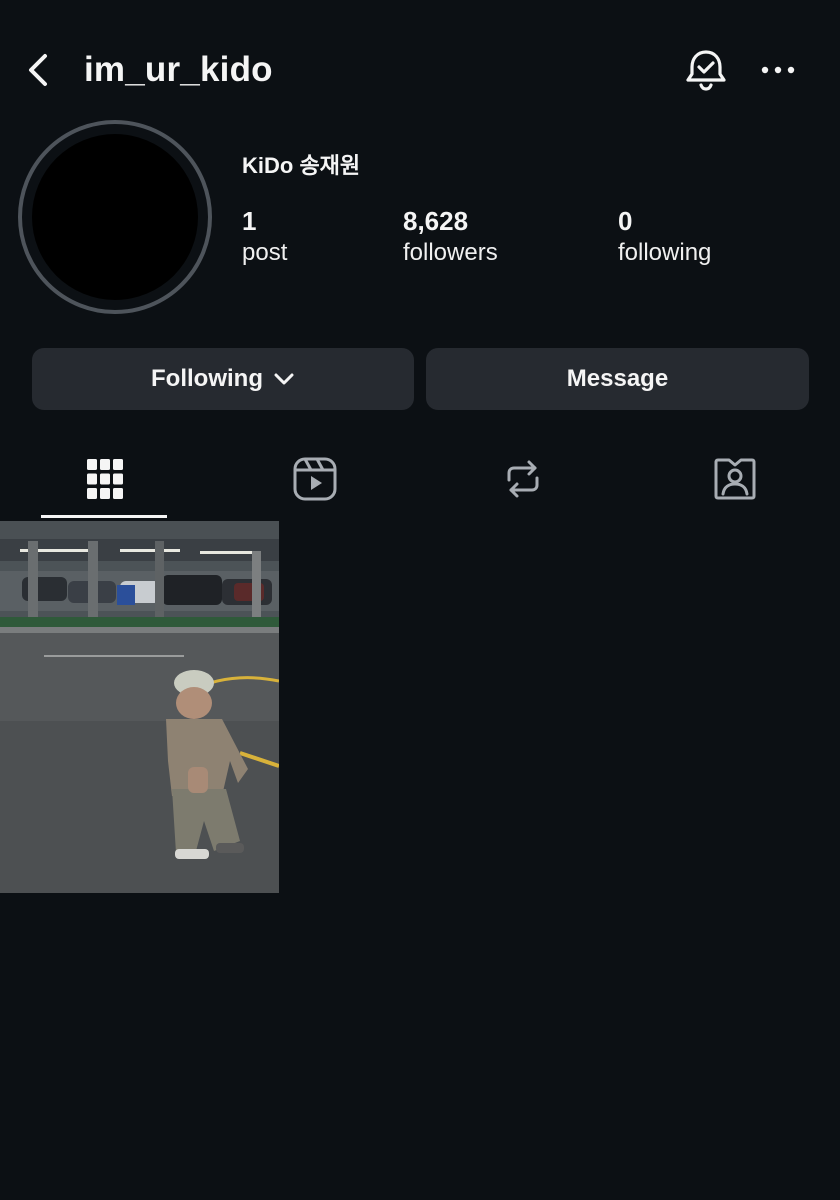 The width and height of the screenshot is (840, 1200). I want to click on header-bar: im_ur_kido, so click(420, 70).